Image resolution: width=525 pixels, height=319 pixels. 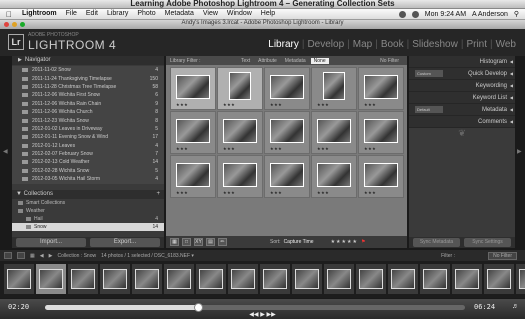 I want to click on fast-forward-icon: ▶▶, so click(x=270, y=315).